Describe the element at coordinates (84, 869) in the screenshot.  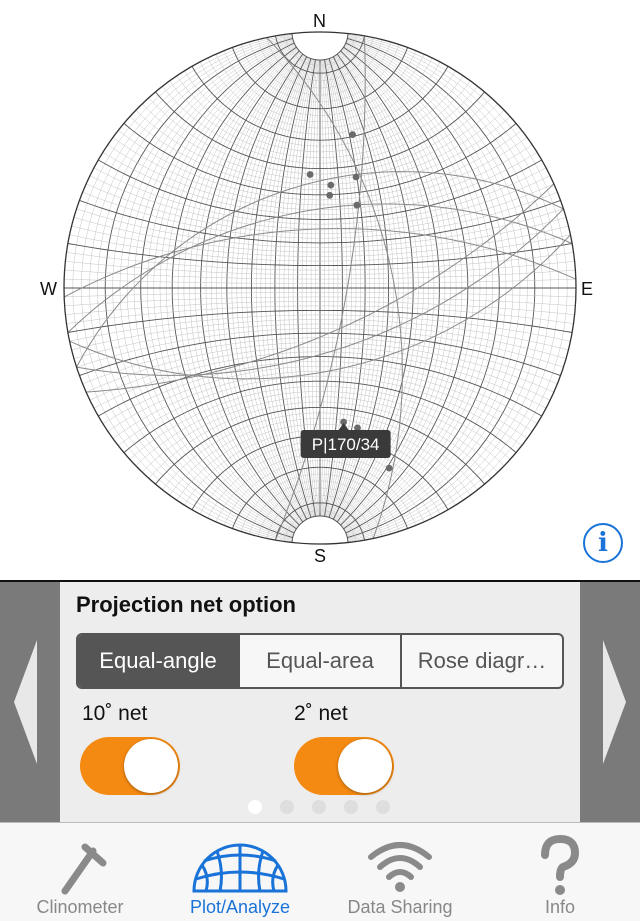
I see `clinometer-icon` at that location.